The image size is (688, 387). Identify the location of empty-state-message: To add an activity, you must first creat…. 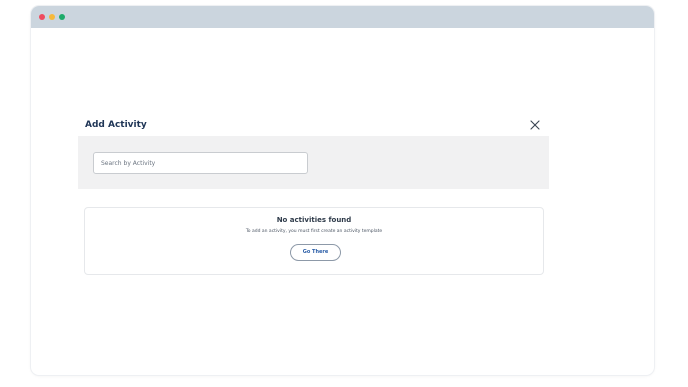
(314, 231).